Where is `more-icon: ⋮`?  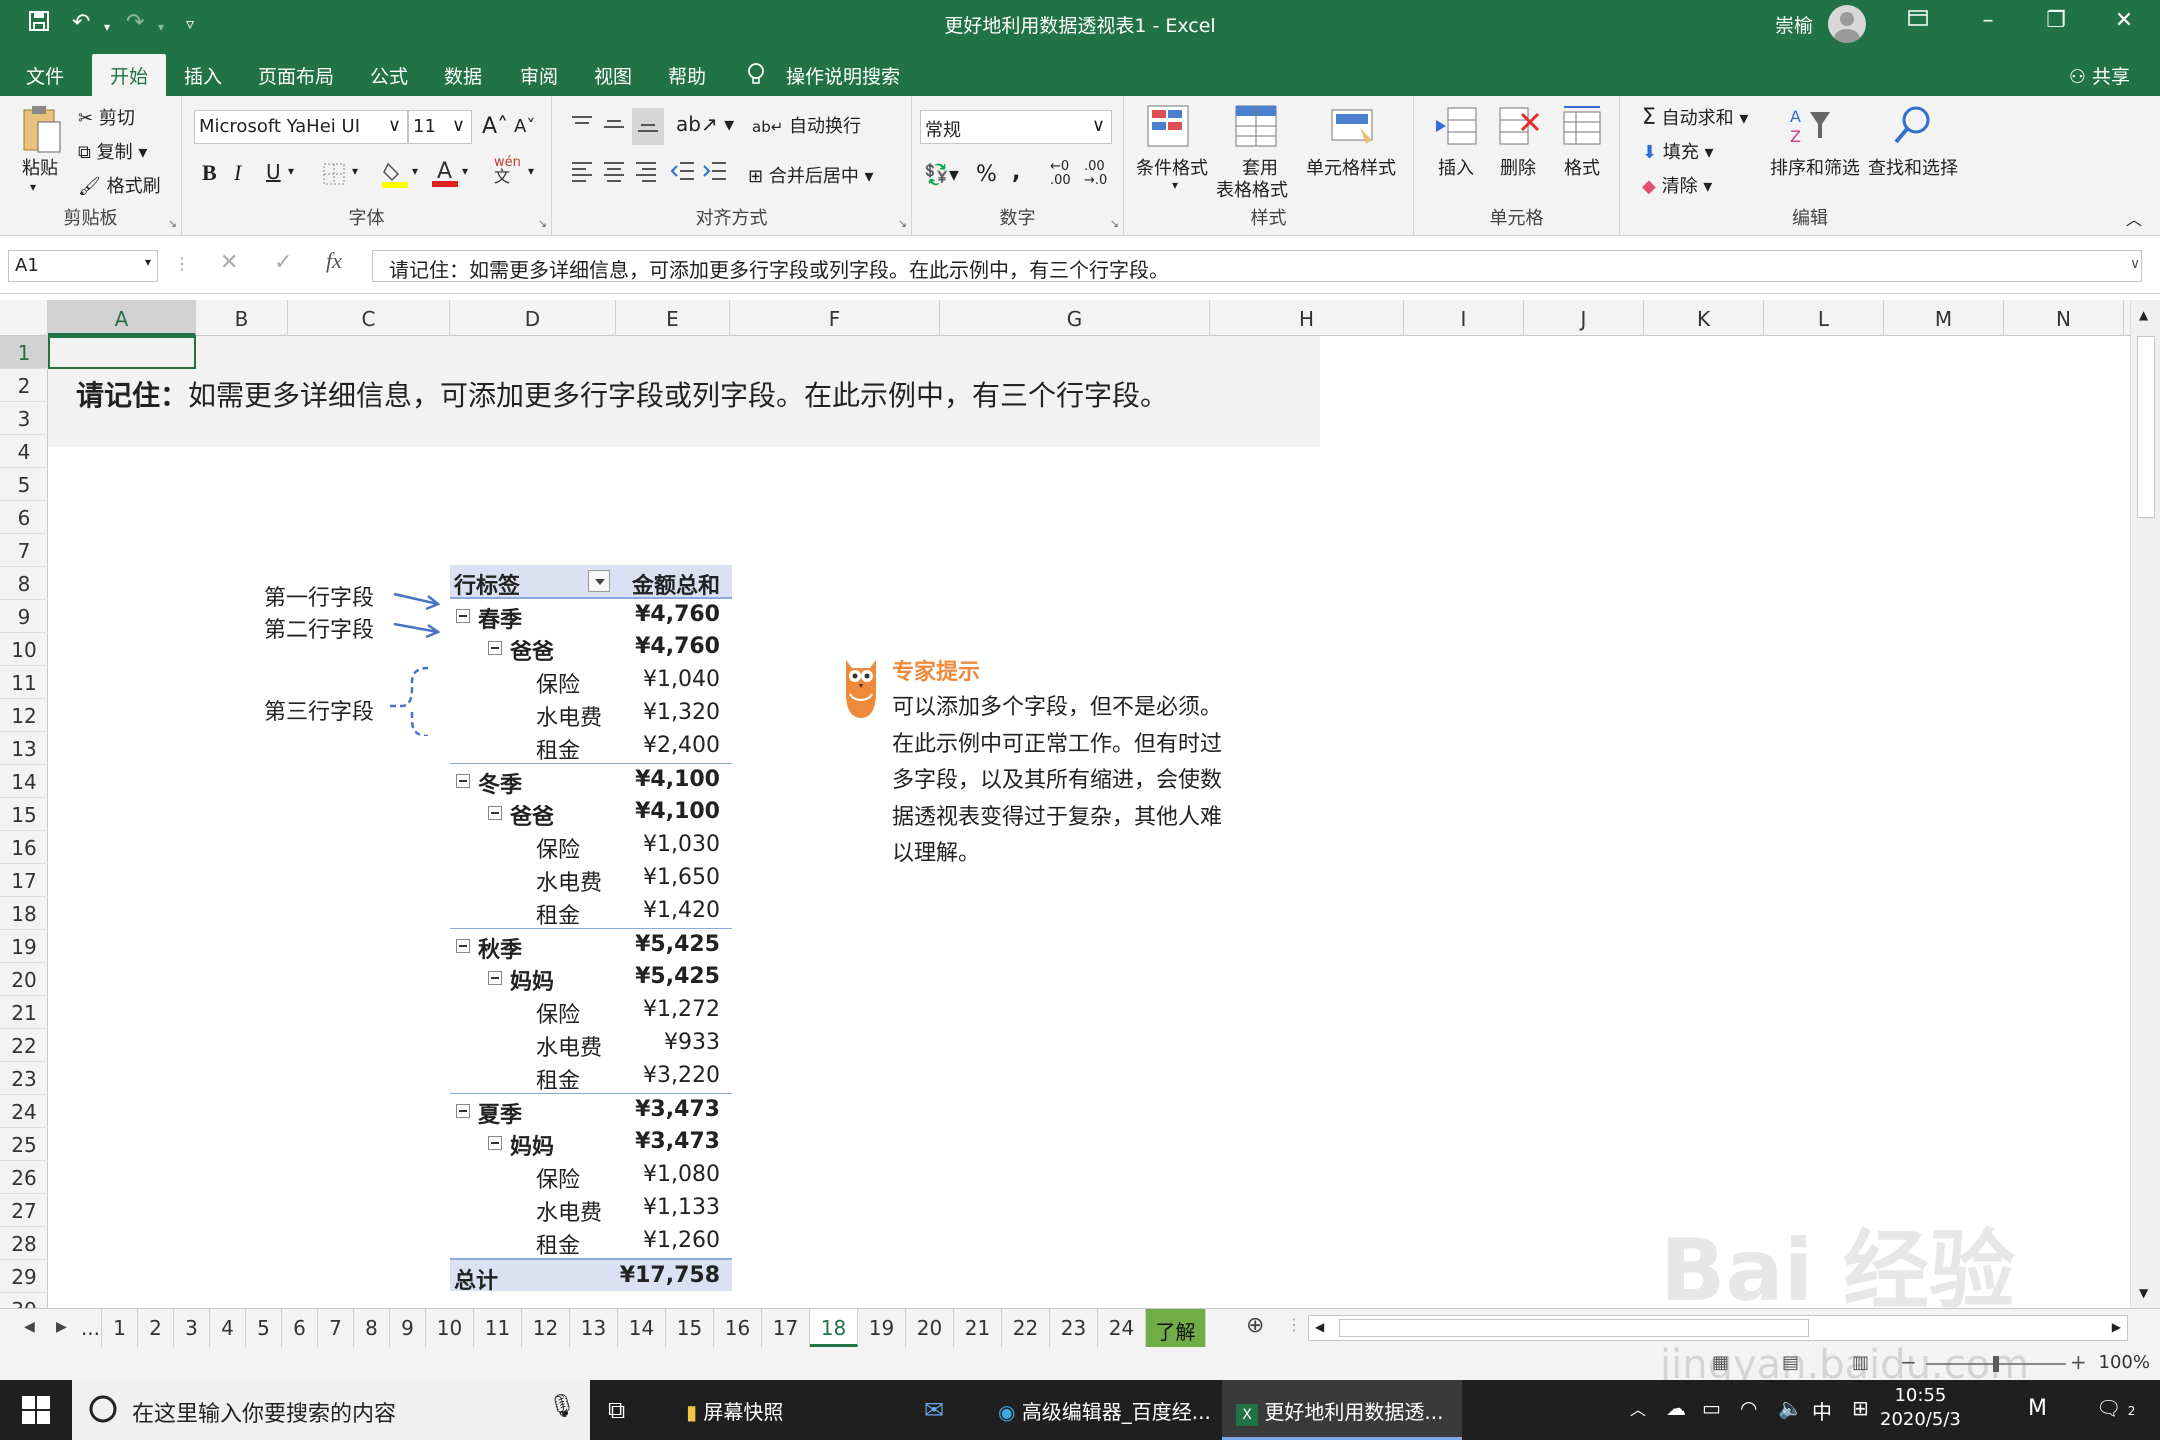
more-icon: ⋮ is located at coordinates (182, 263).